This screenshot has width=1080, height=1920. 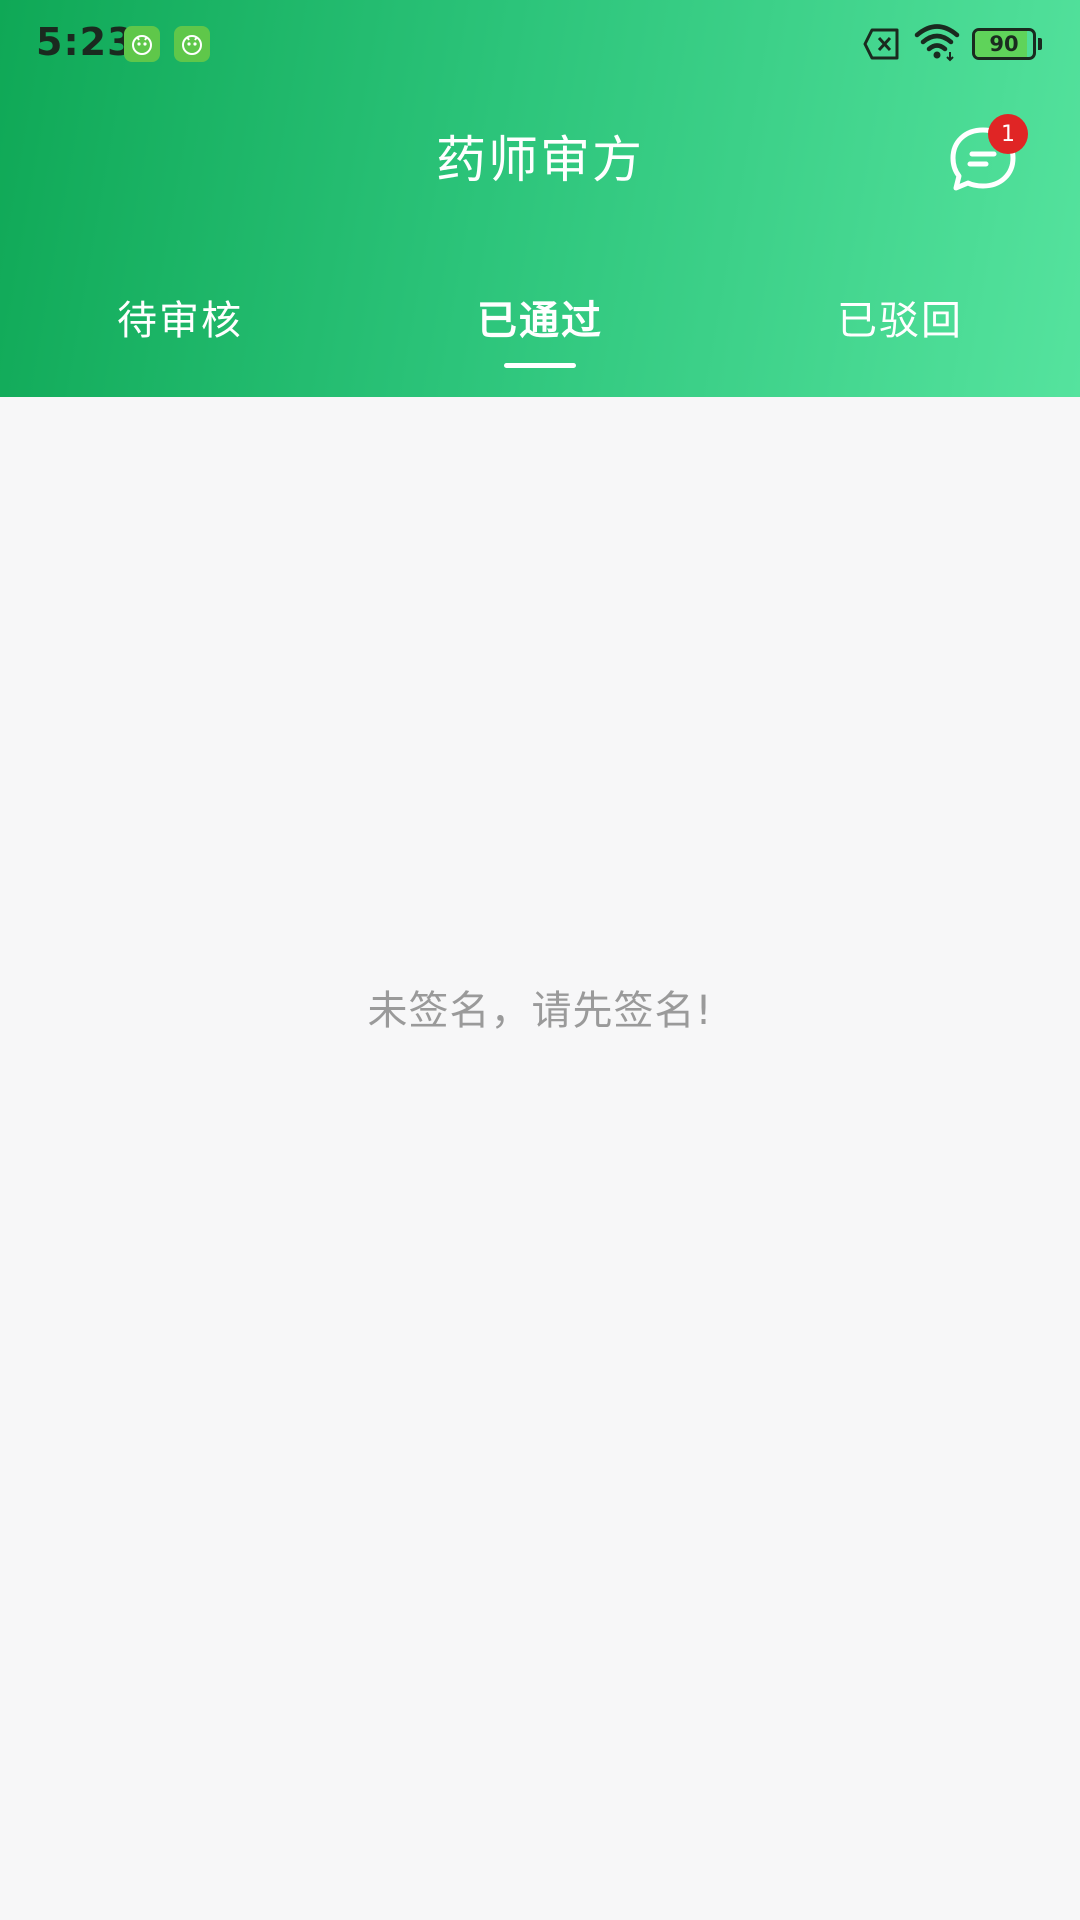 I want to click on empty-state-message: 未签名，请先签名!, so click(x=540, y=1011).